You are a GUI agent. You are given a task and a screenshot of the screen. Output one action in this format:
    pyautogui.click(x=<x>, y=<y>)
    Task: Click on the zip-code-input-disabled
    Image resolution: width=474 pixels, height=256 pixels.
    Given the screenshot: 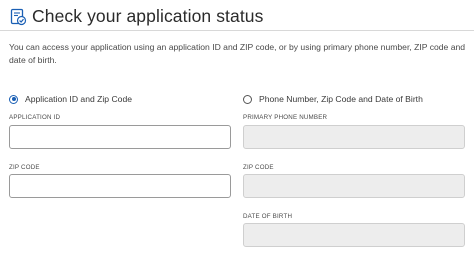 What is the action you would take?
    pyautogui.click(x=354, y=186)
    